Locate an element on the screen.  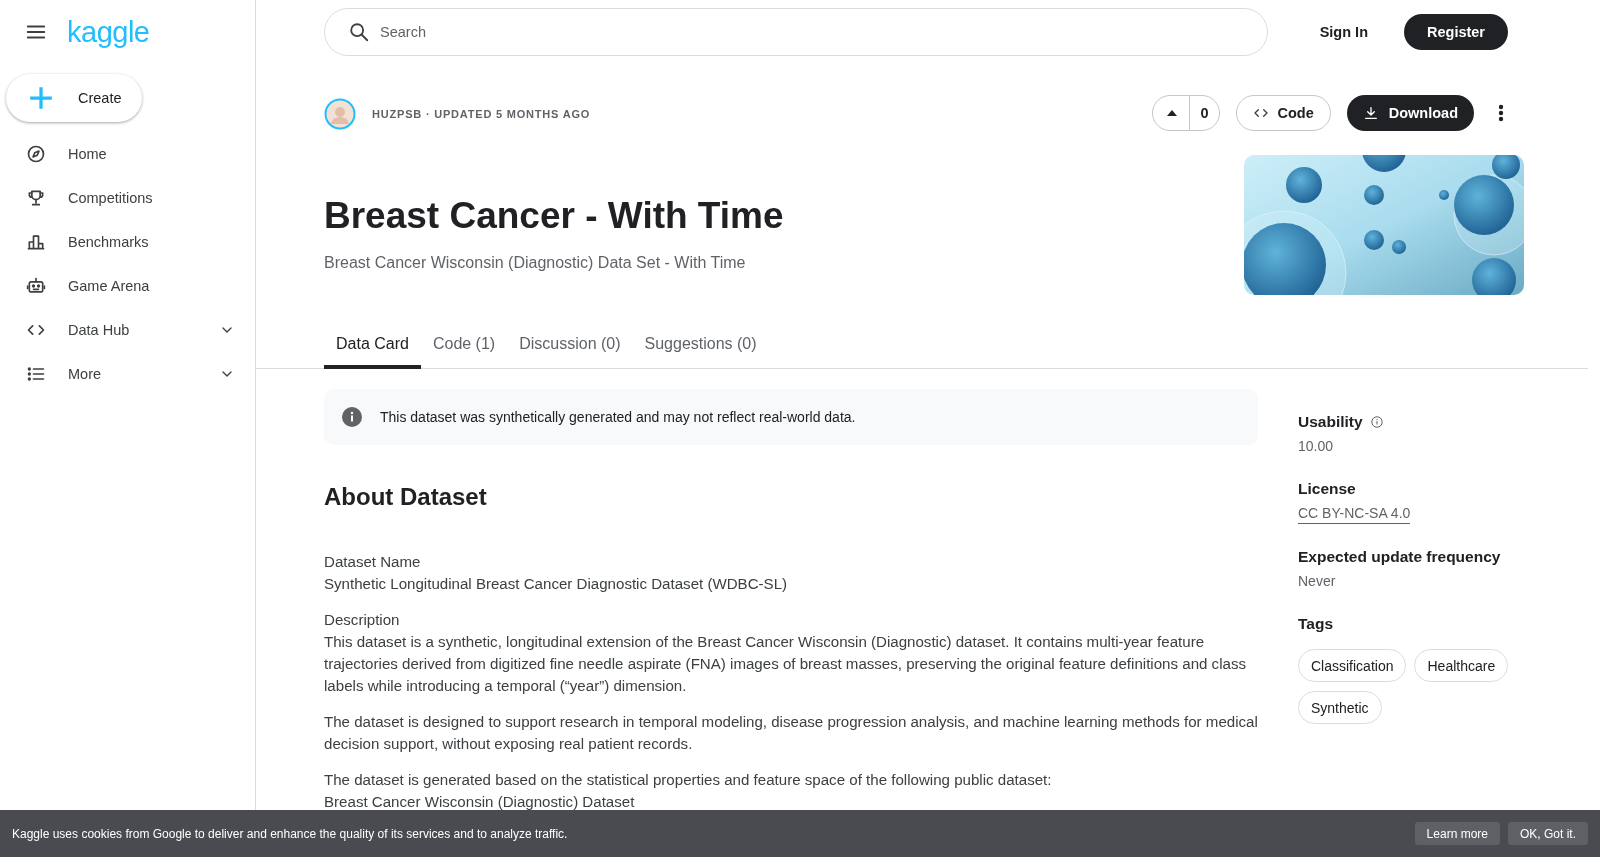
register-button: Register is located at coordinates (1456, 32).